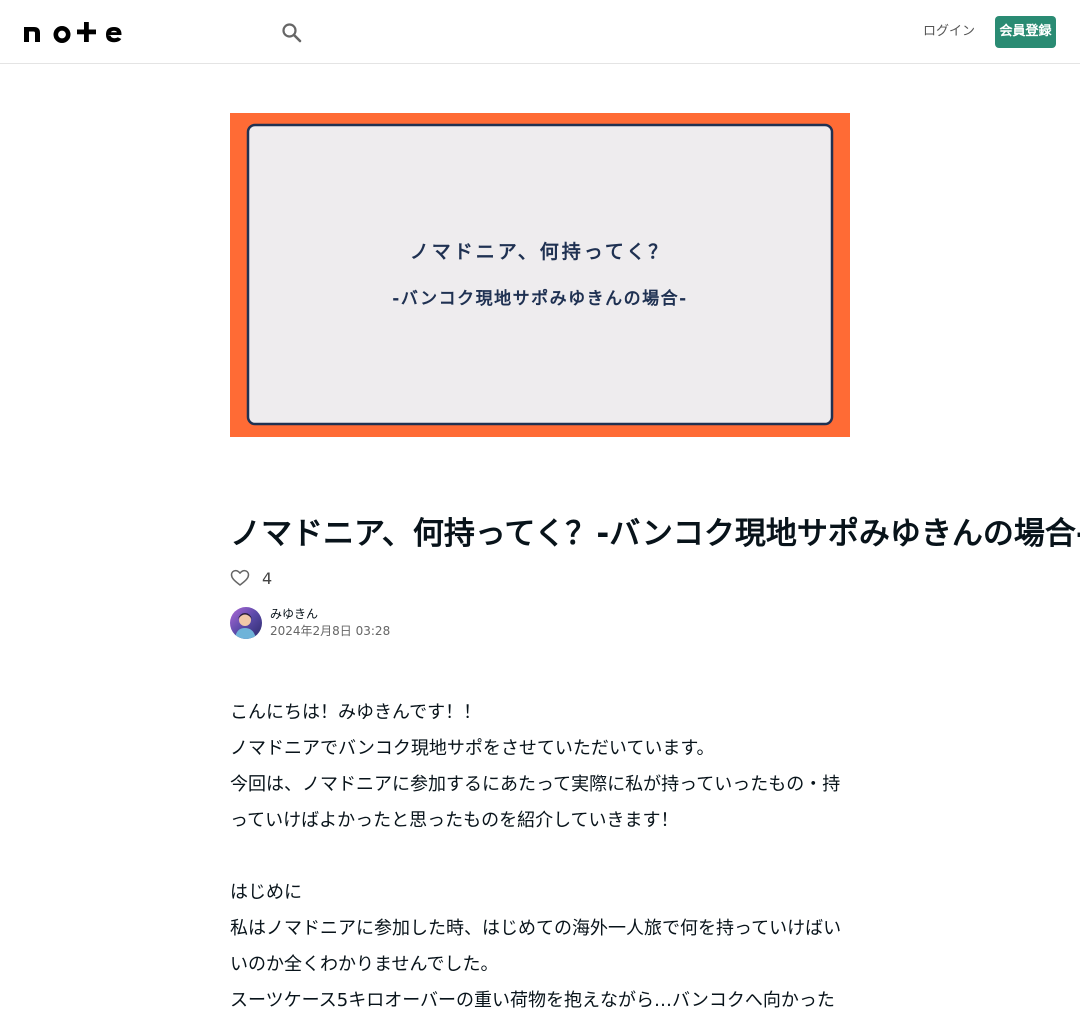  Describe the element at coordinates (266, 892) in the screenshot. I see `body-heading: はじめに` at that location.